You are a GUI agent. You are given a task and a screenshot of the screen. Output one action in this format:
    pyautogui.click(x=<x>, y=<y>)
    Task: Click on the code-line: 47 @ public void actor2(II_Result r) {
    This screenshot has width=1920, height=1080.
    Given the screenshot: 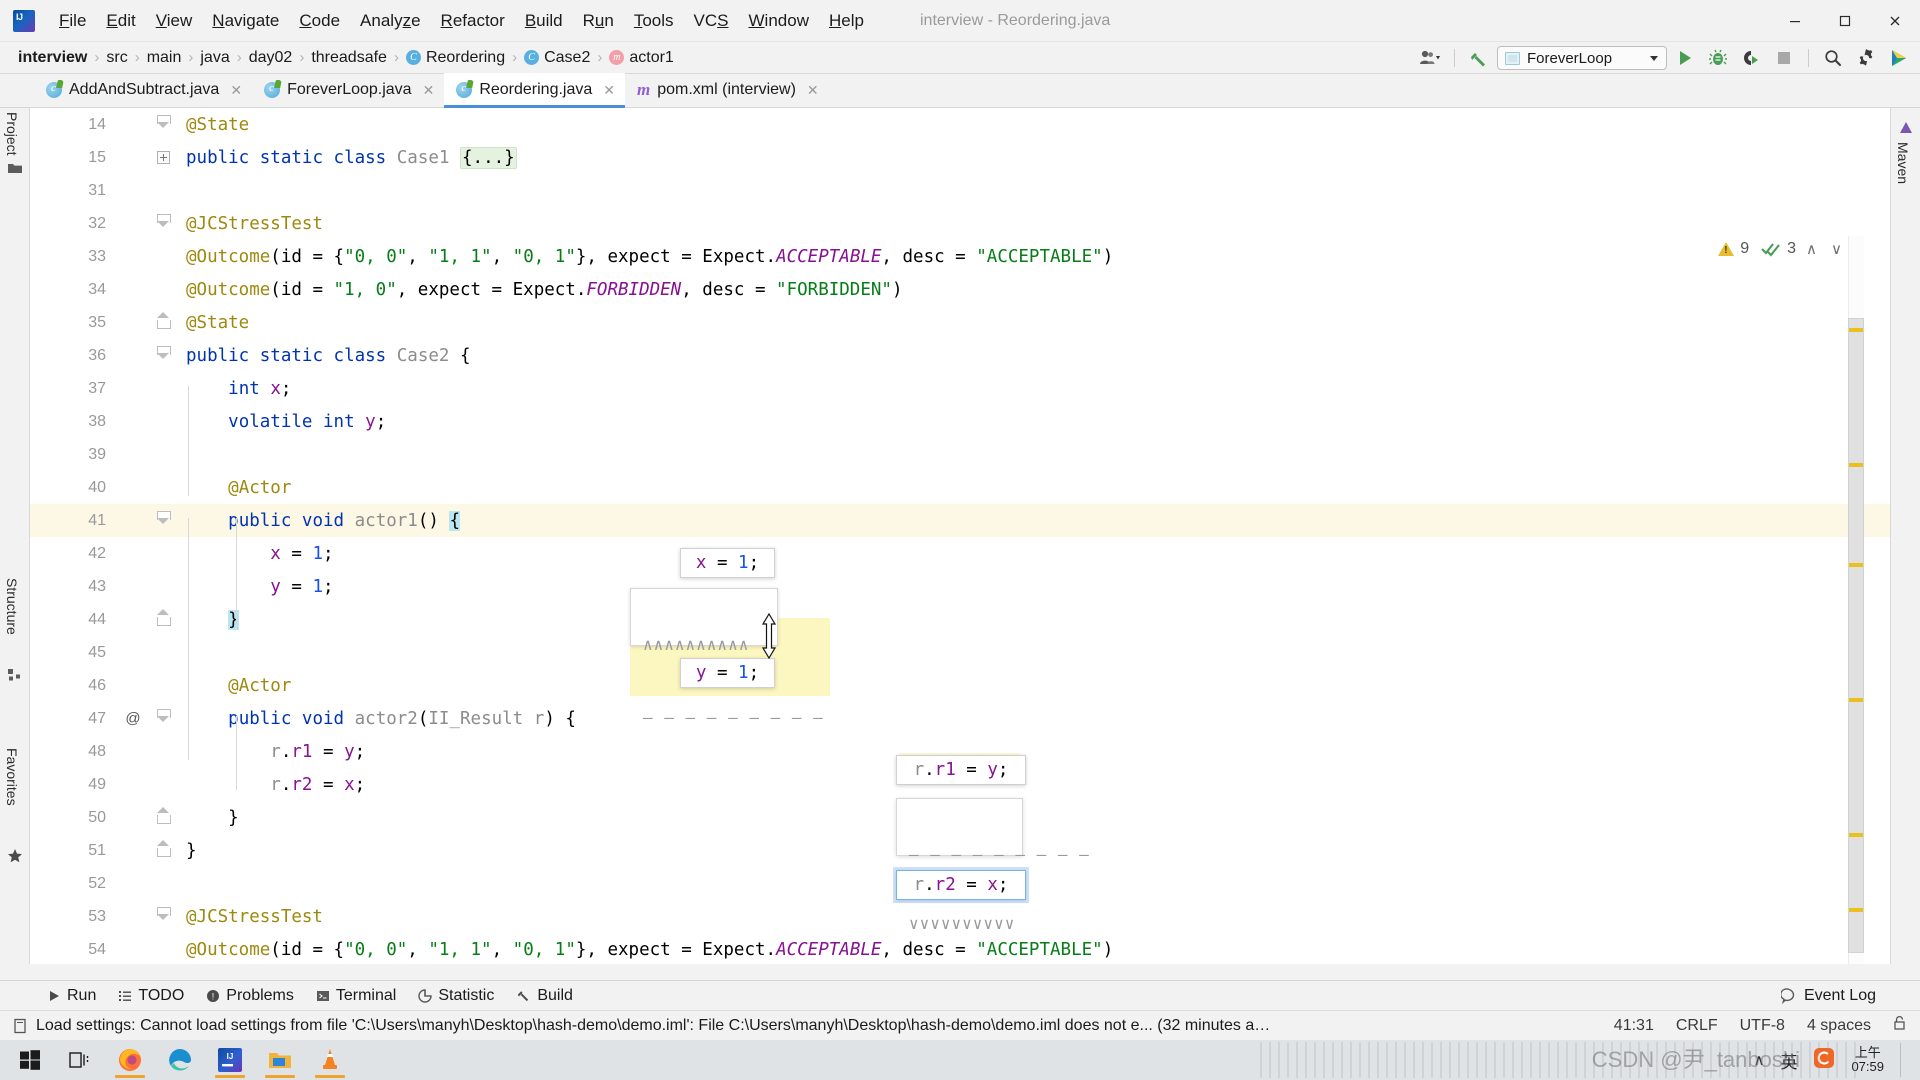 What is the action you would take?
    pyautogui.click(x=960, y=718)
    